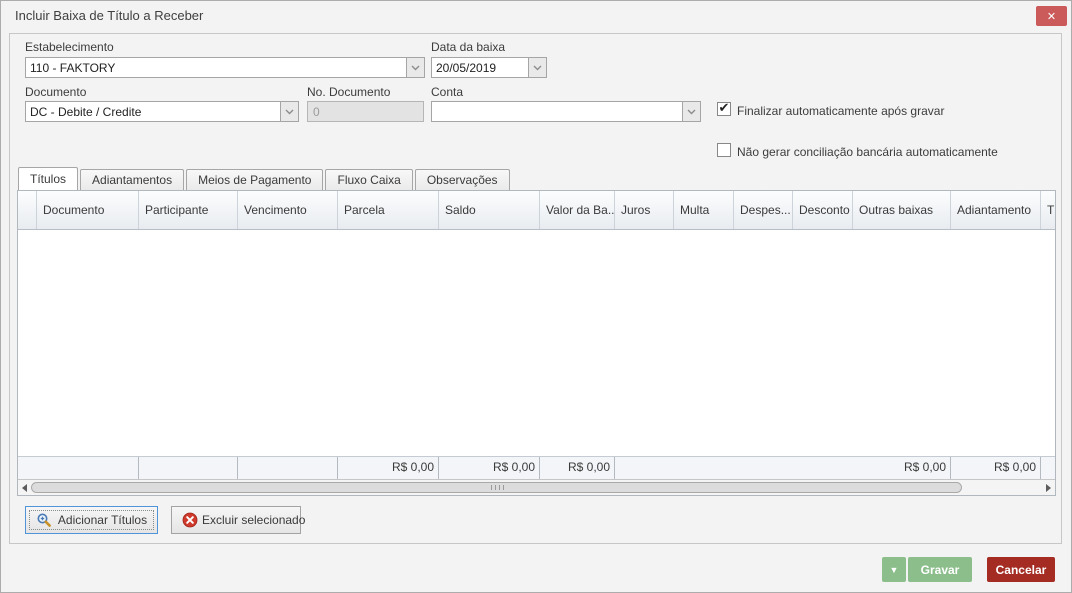  Describe the element at coordinates (724, 150) in the screenshot. I see `conciliacao-checkbox` at that location.